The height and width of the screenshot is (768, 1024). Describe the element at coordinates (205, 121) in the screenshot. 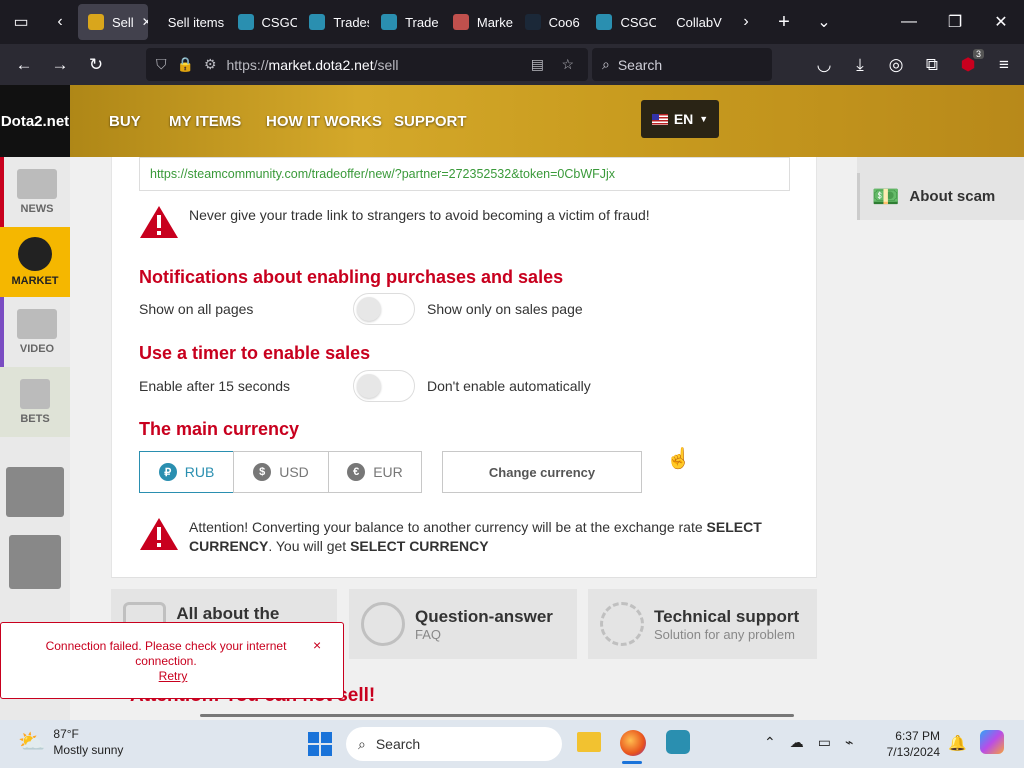

I see `nav-my-items: MY ITEMS` at that location.